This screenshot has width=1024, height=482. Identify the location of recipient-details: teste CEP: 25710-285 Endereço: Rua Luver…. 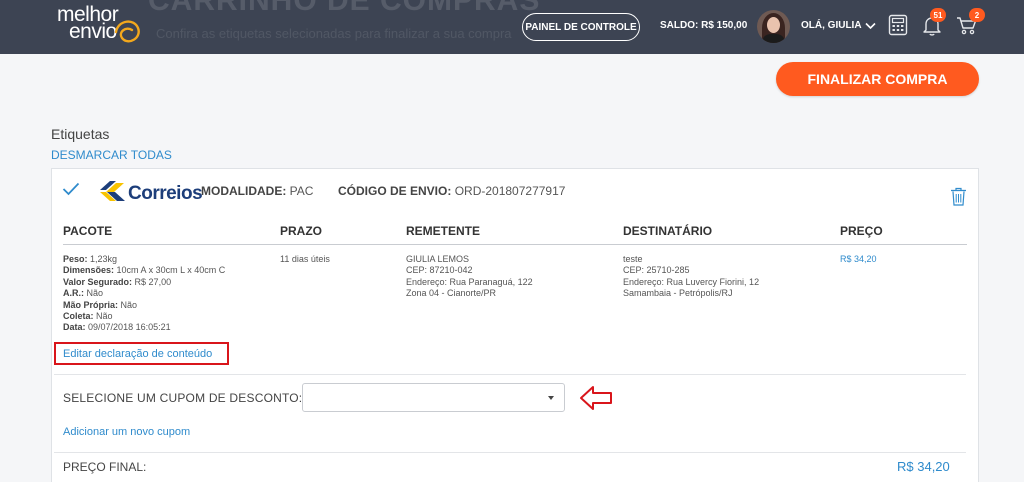
(691, 277).